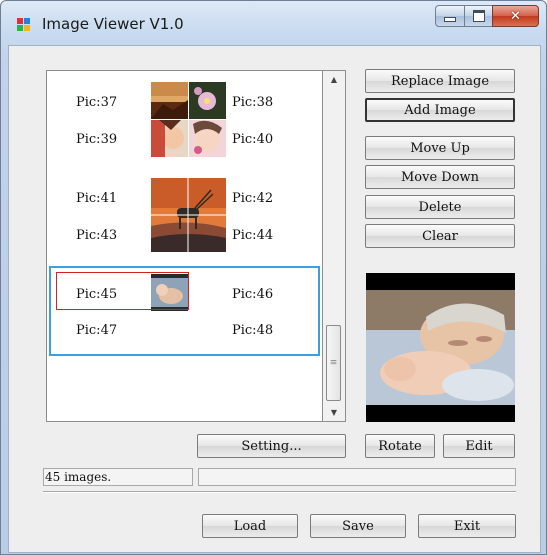 Image resolution: width=547 pixels, height=555 pixels. What do you see at coordinates (252, 198) in the screenshot?
I see `list-item-label: Pic:42` at bounding box center [252, 198].